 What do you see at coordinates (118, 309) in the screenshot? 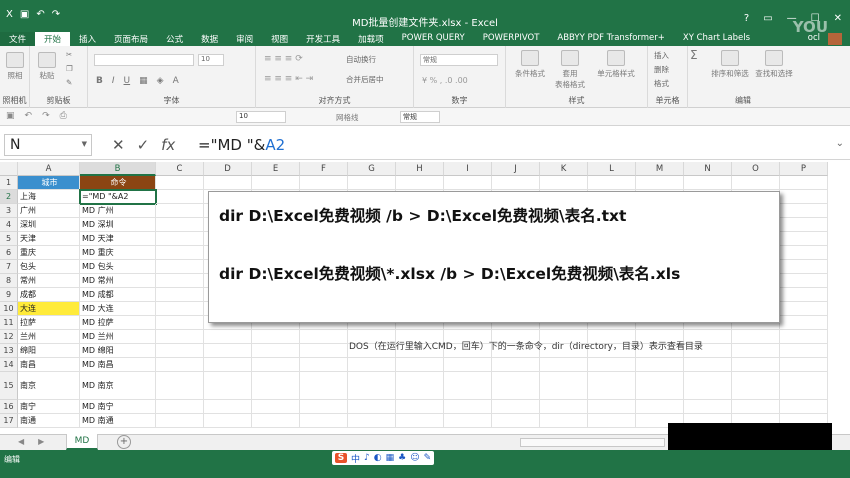
I see `cell-b10: MD 大连` at bounding box center [118, 309].